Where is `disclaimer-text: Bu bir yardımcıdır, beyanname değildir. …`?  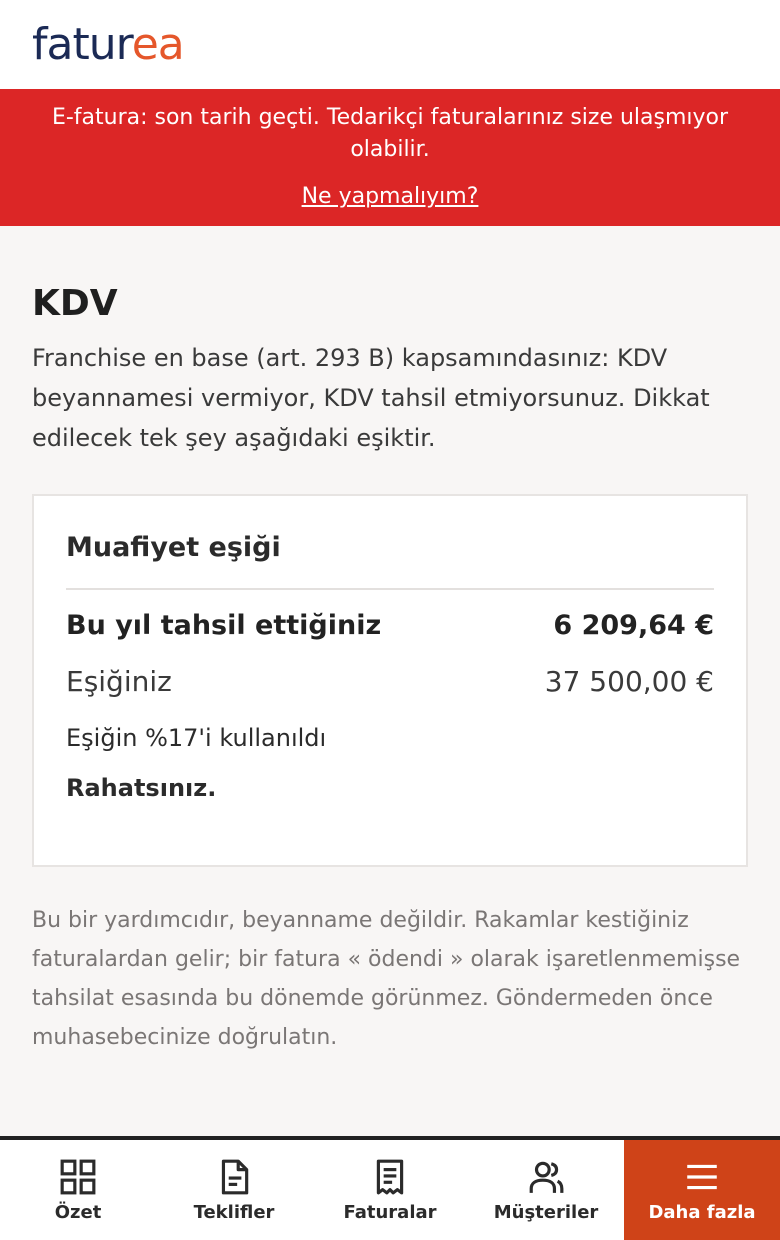
disclaimer-text: Bu bir yardımcıdır, beyanname değildir. … is located at coordinates (386, 979).